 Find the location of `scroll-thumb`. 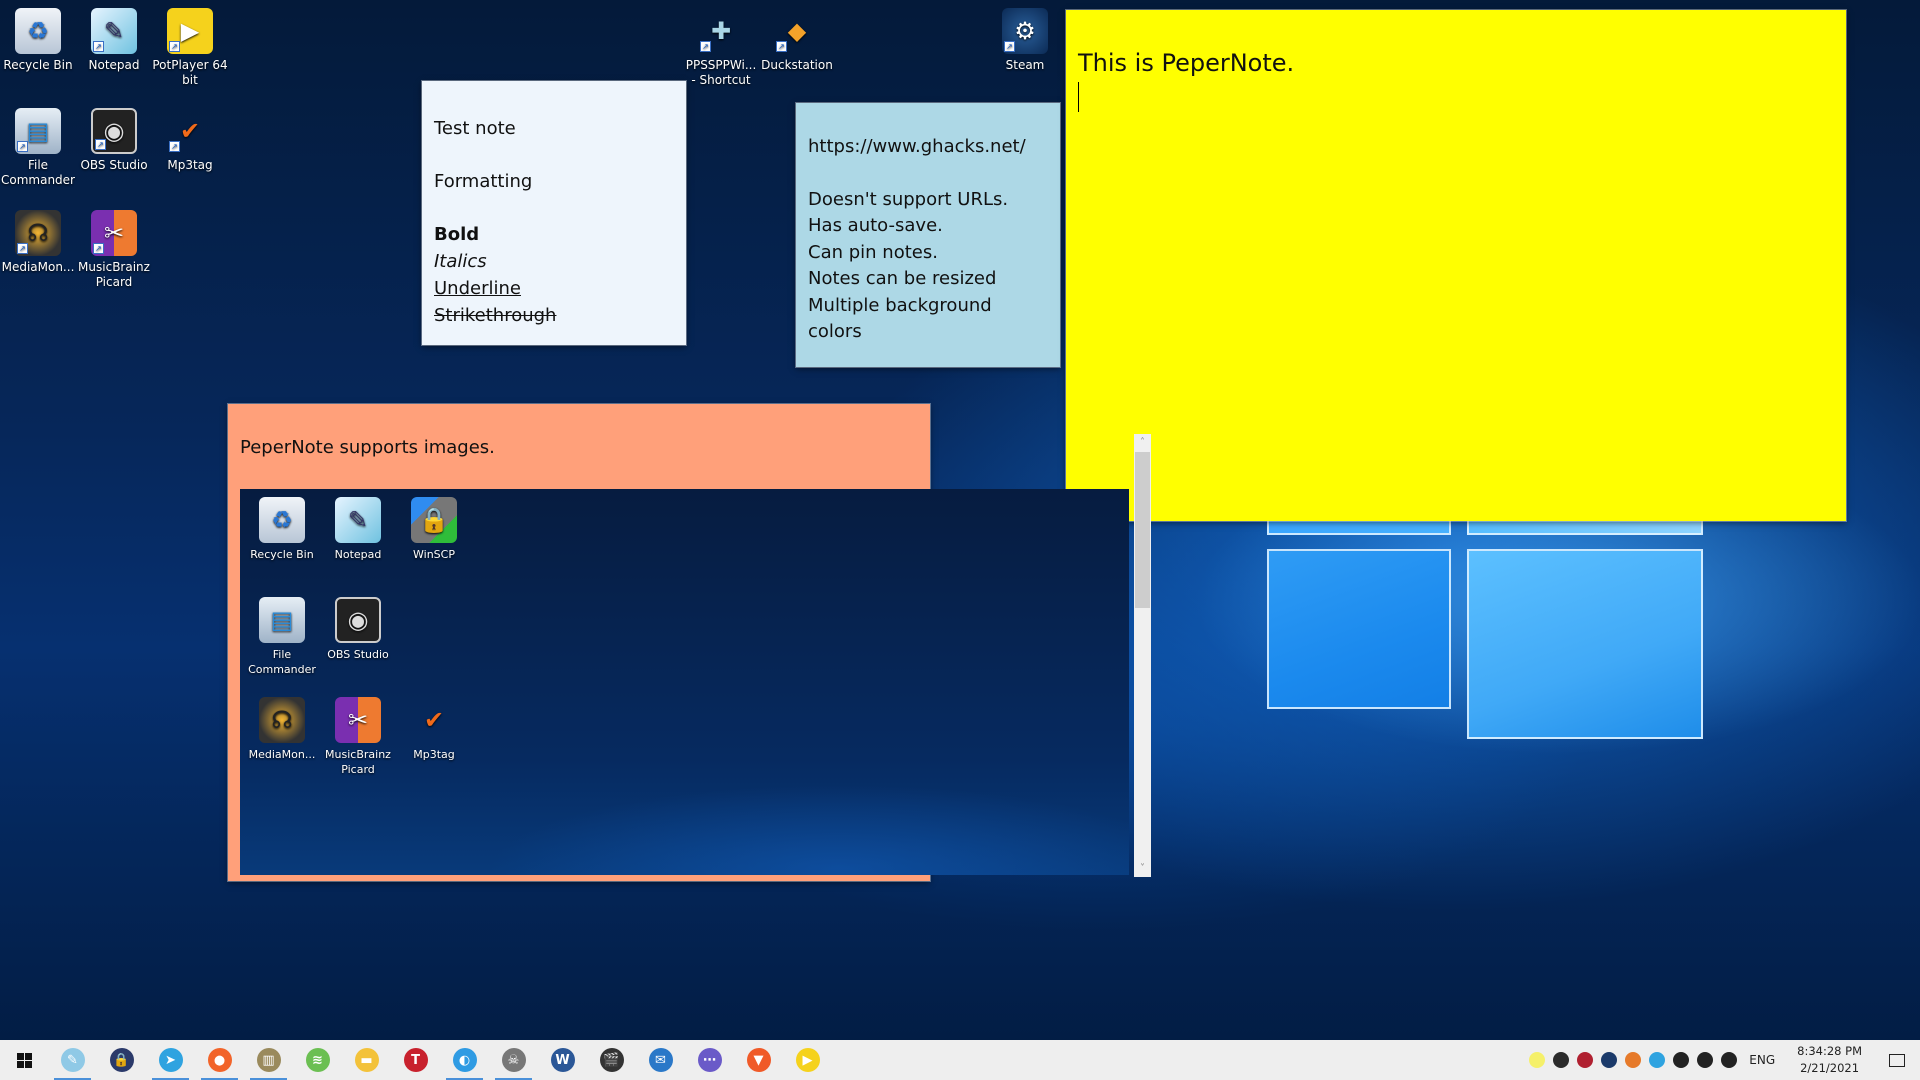

scroll-thumb is located at coordinates (1142, 530).